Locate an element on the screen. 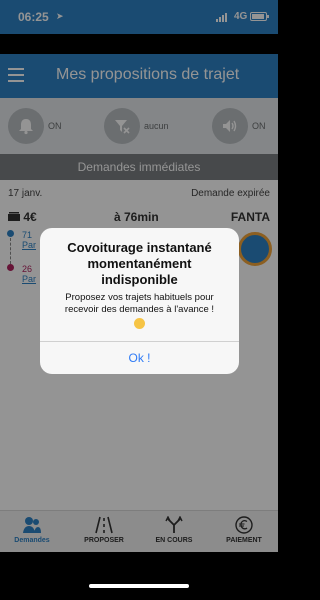  worried-face-icon is located at coordinates (139, 323).